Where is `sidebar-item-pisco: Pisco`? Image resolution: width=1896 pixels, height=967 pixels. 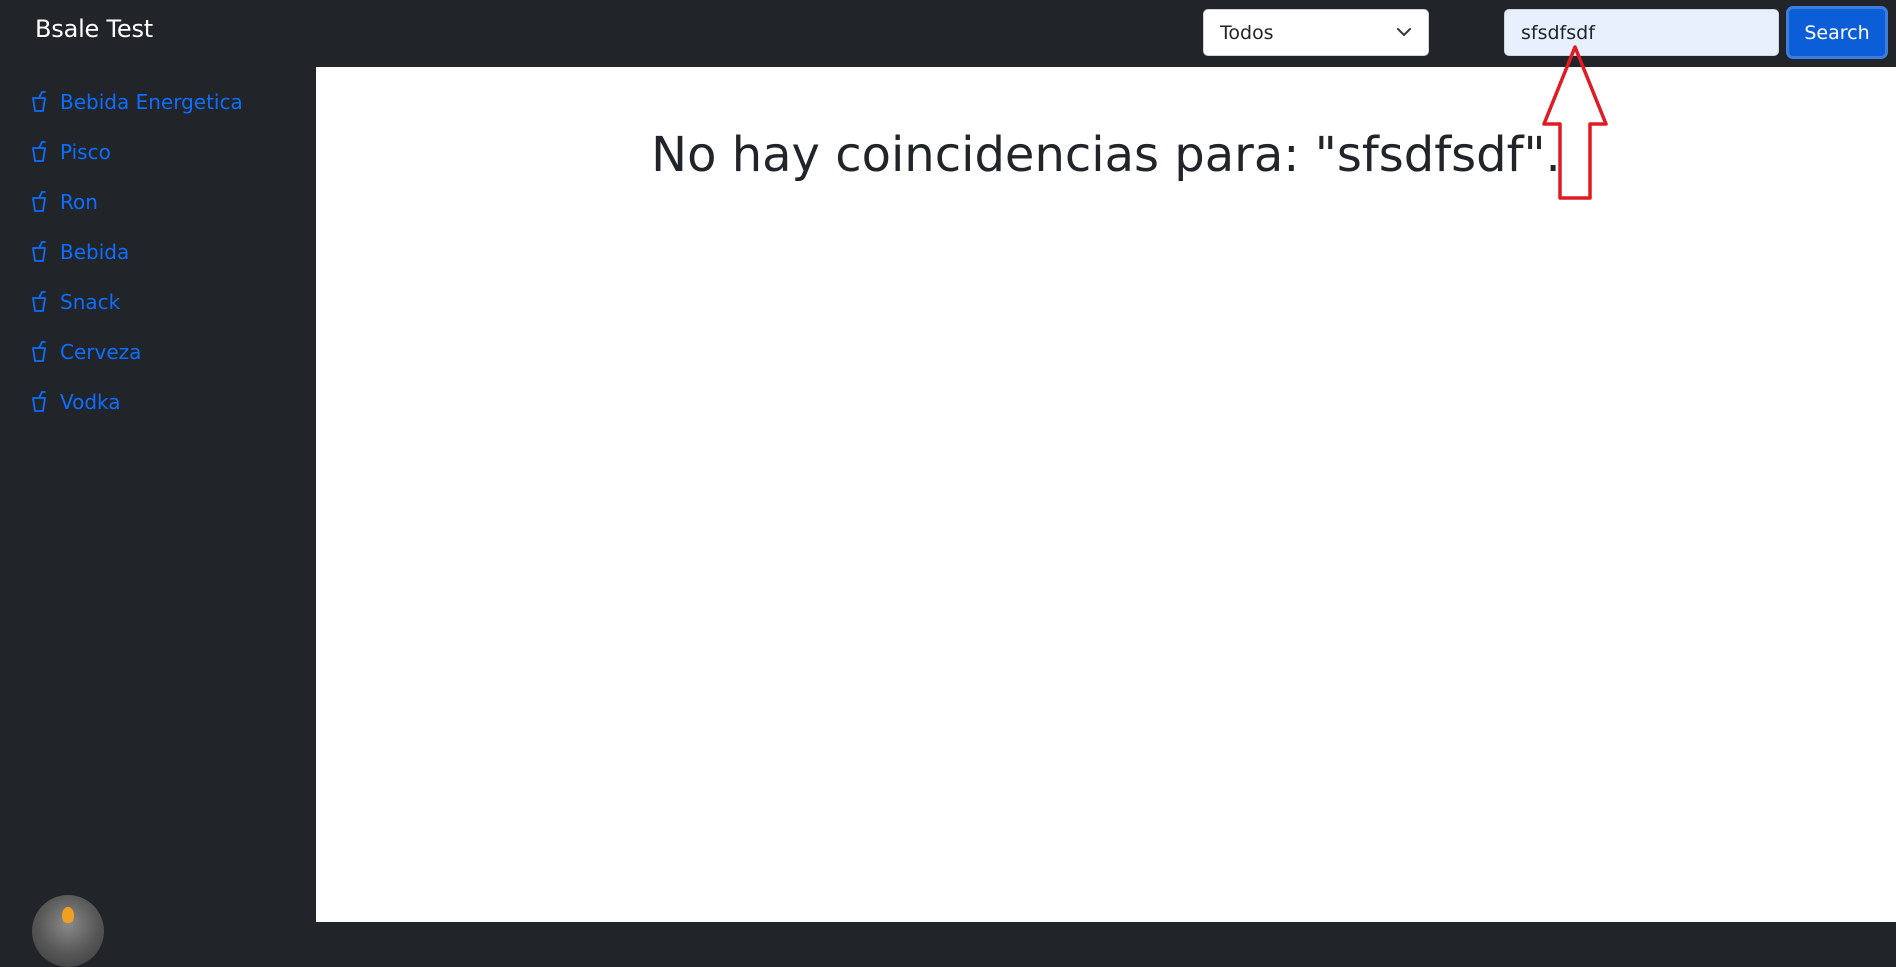 sidebar-item-pisco: Pisco is located at coordinates (70, 152).